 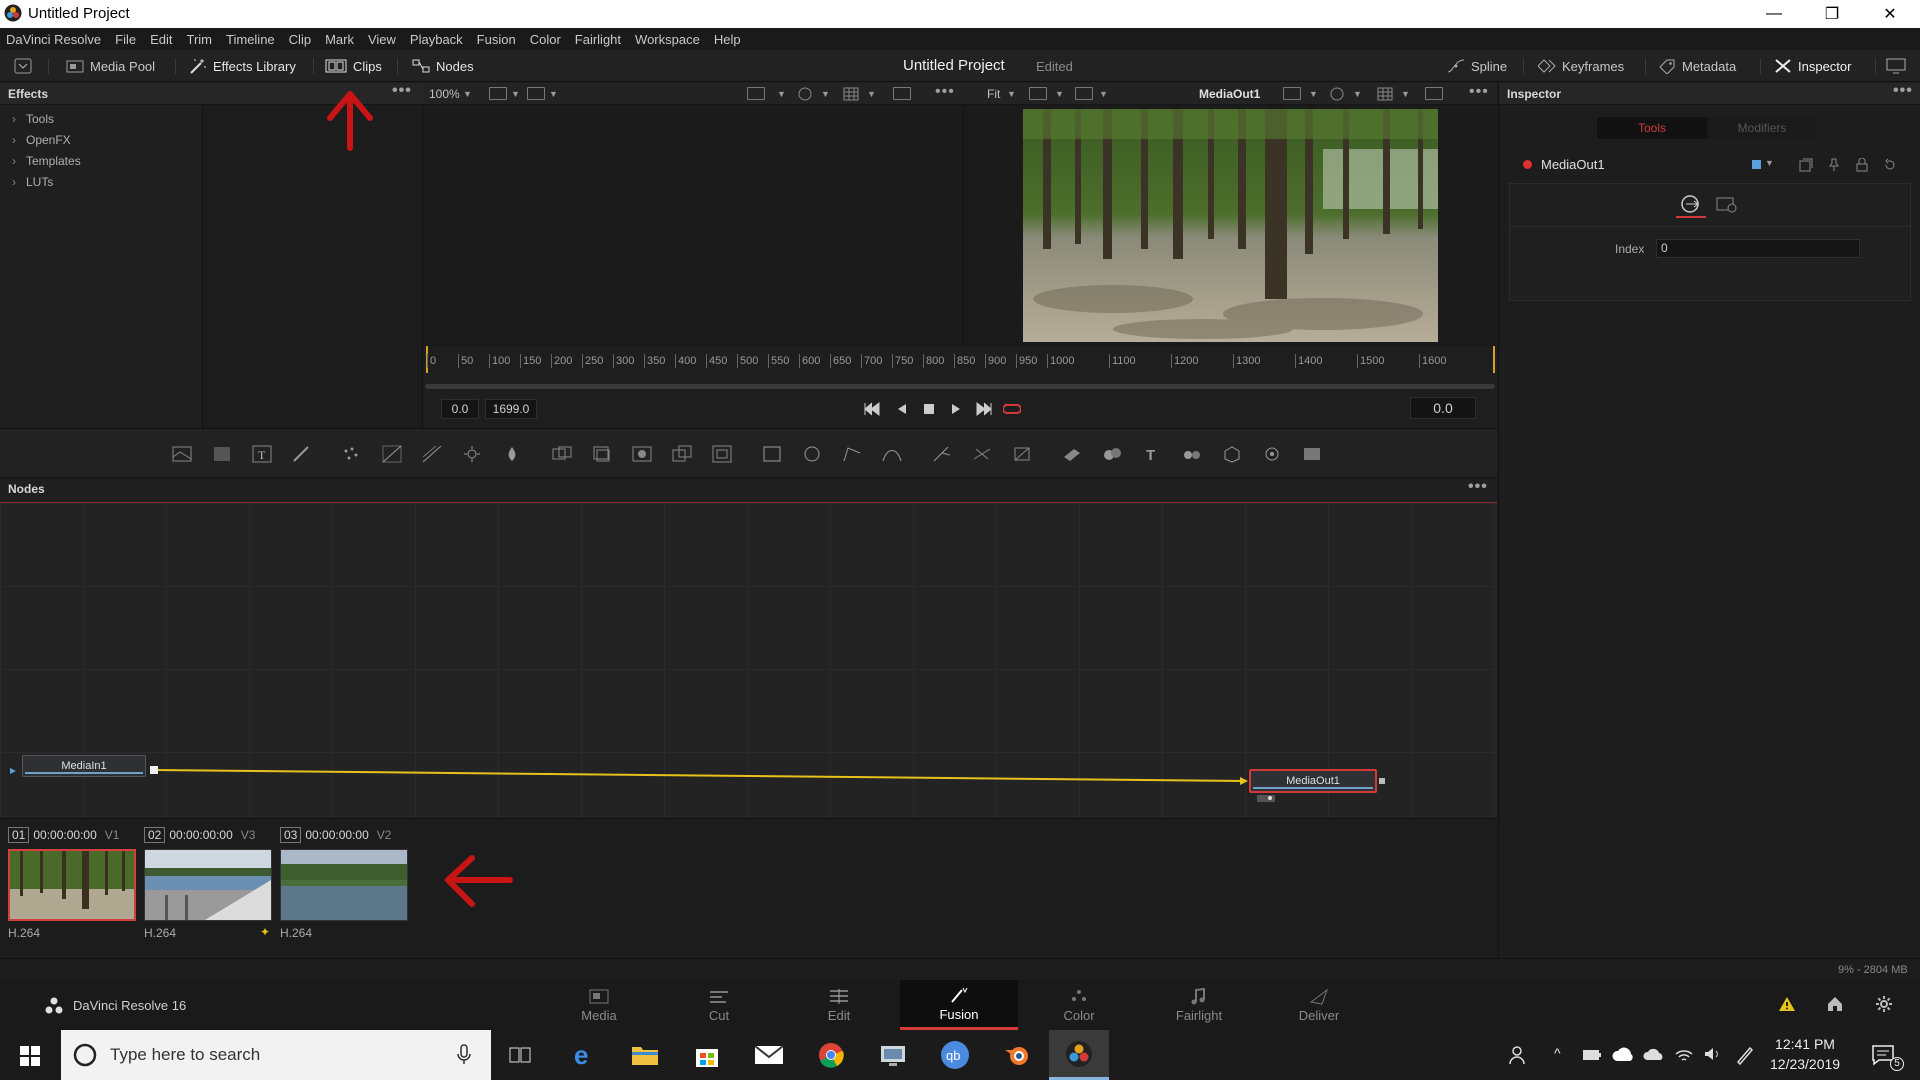 What do you see at coordinates (1890, 14) in the screenshot?
I see `close-button: ✕` at bounding box center [1890, 14].